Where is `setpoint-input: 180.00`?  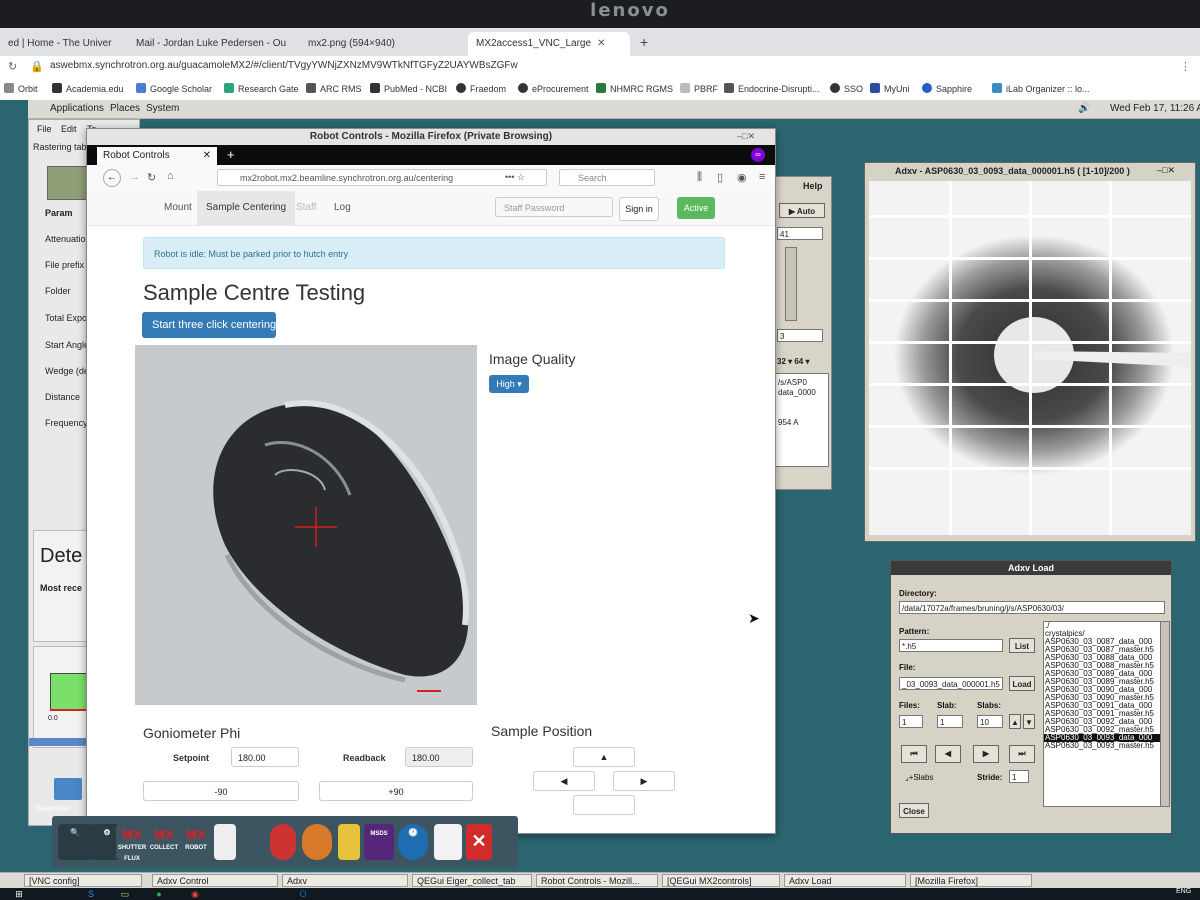 setpoint-input: 180.00 is located at coordinates (265, 757).